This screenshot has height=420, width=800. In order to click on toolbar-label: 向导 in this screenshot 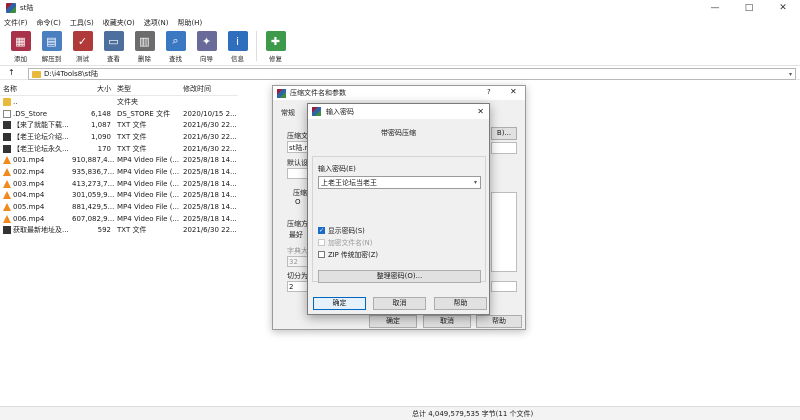, I will do `click(206, 59)`.